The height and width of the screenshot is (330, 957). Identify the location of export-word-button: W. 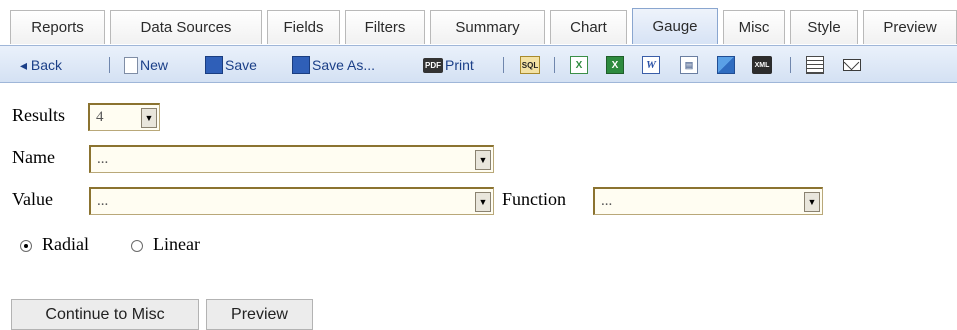
(652, 65).